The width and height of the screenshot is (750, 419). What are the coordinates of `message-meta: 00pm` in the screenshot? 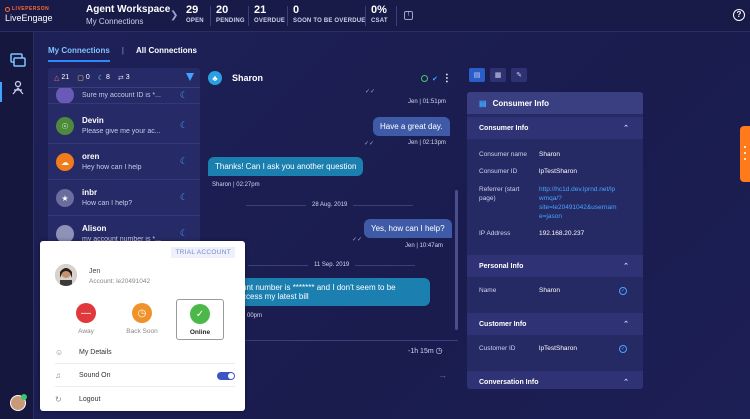 It's located at (255, 316).